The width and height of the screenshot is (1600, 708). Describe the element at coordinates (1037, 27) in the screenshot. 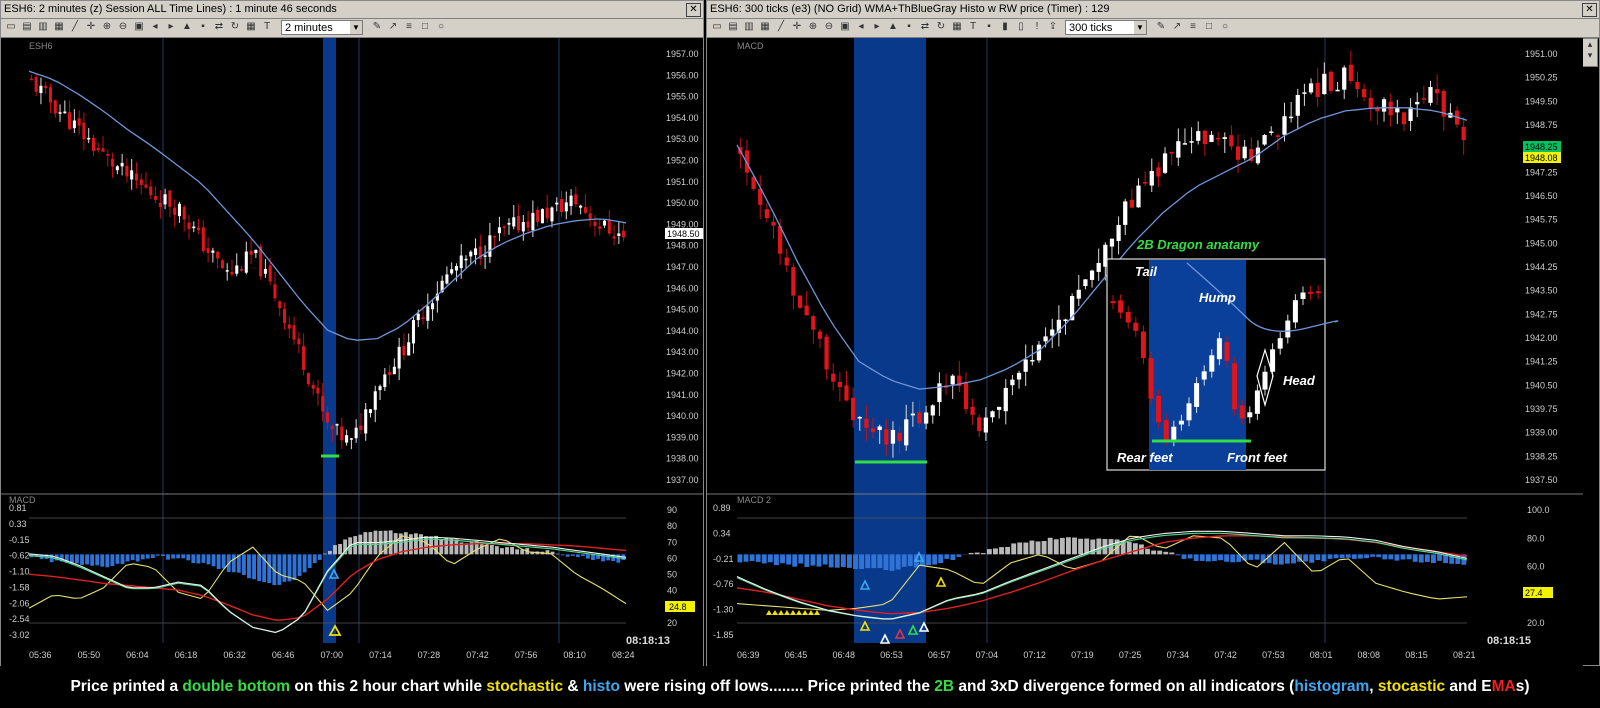

I see `alert-icon: !` at that location.